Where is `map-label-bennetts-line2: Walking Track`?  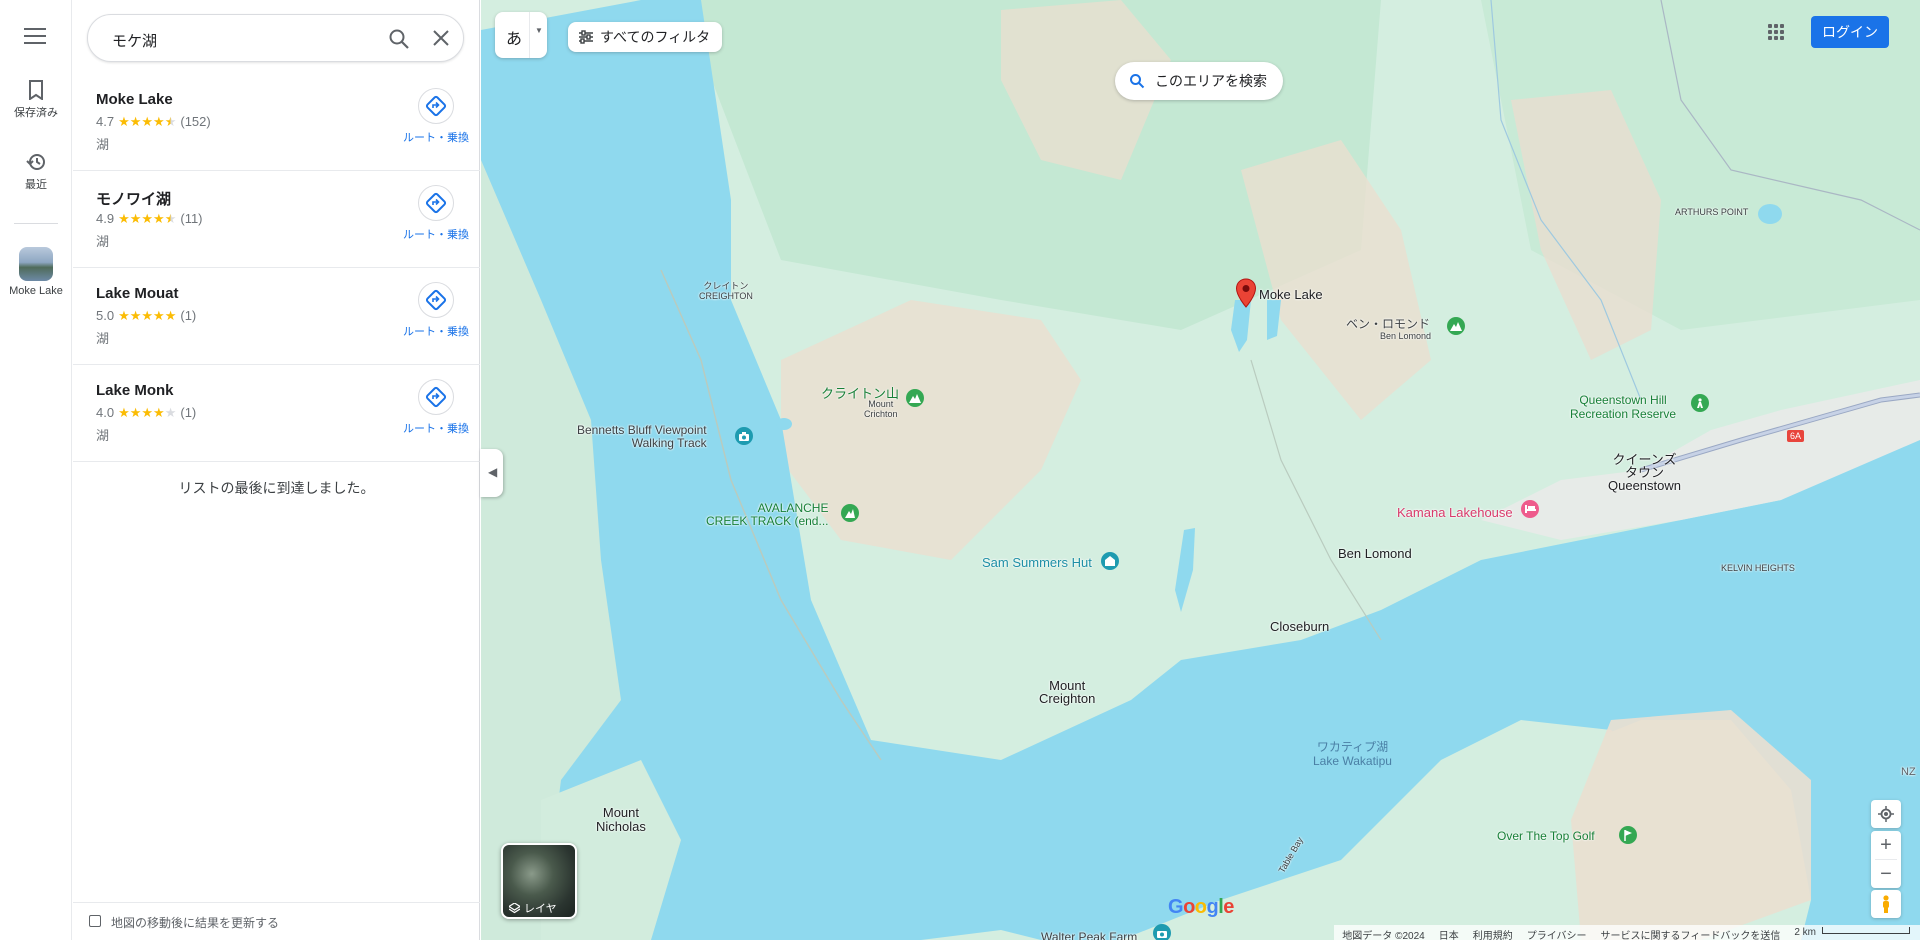 map-label-bennetts-line2: Walking Track is located at coordinates (669, 443).